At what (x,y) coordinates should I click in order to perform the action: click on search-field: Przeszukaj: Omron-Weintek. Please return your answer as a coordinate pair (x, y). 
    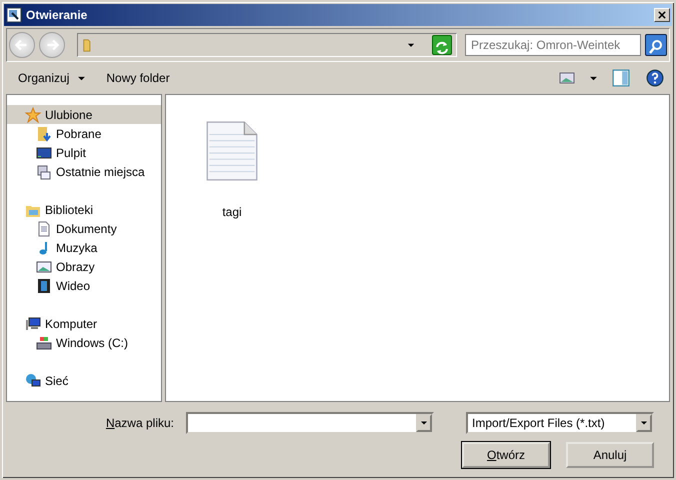
    Looking at the image, I should click on (553, 45).